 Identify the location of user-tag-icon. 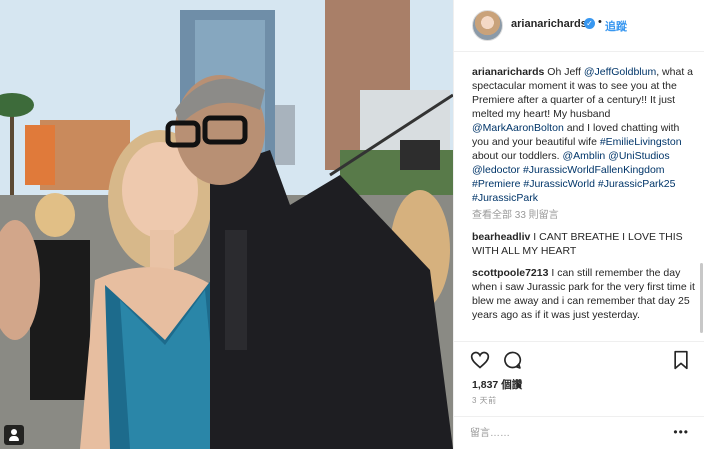
(14, 435).